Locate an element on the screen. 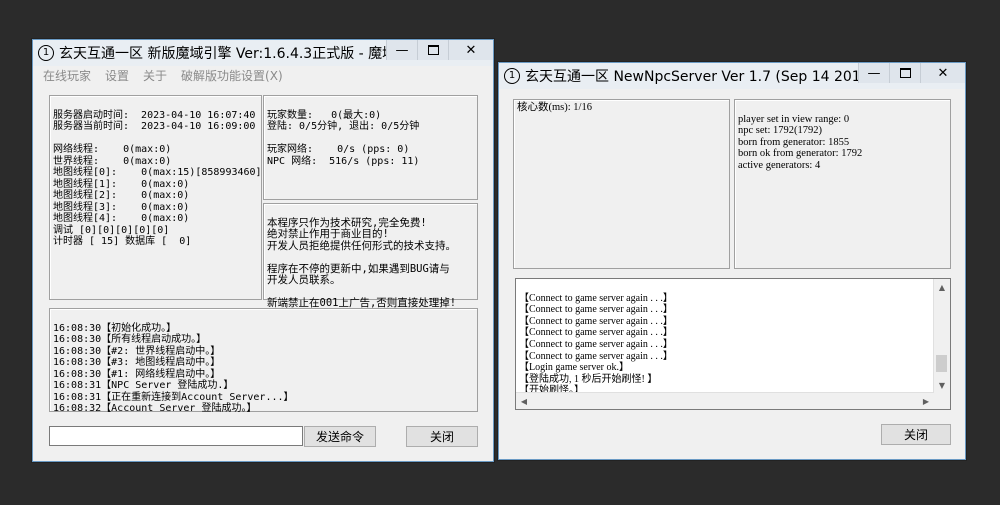 The image size is (1000, 505). send-command-button: 发送命令 is located at coordinates (340, 436).